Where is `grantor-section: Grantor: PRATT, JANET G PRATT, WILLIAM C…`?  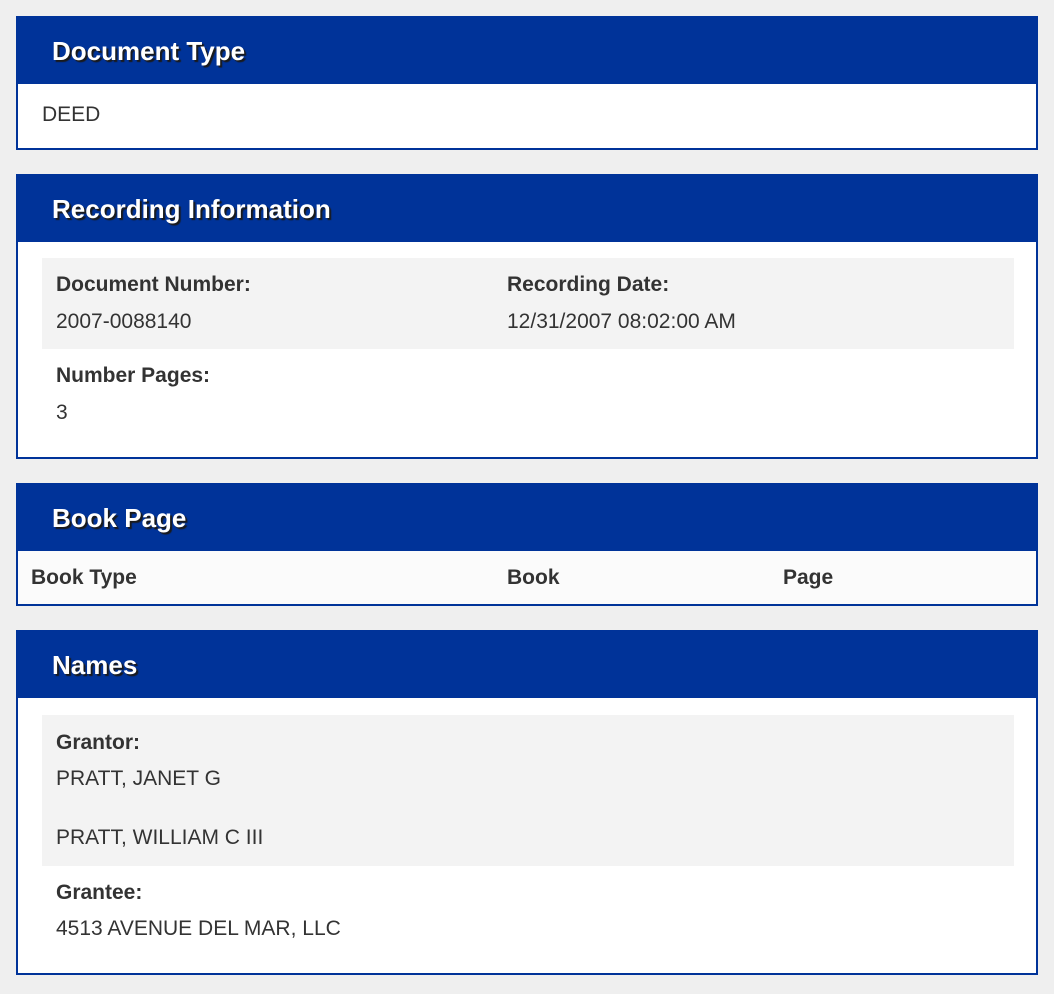
grantor-section: Grantor: PRATT, JANET G PRATT, WILLIAM C… is located at coordinates (528, 790).